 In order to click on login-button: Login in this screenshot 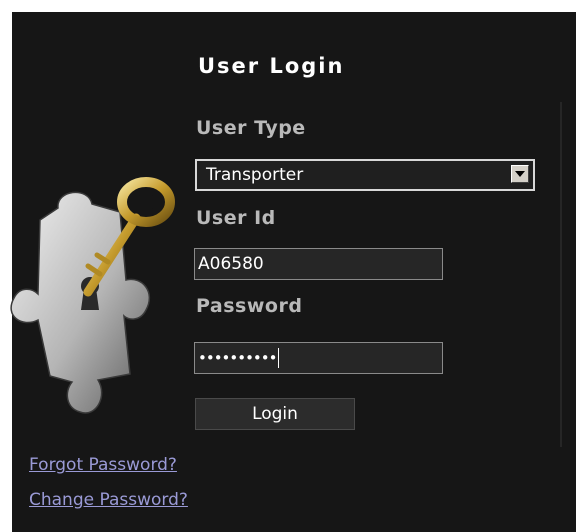, I will do `click(275, 414)`.